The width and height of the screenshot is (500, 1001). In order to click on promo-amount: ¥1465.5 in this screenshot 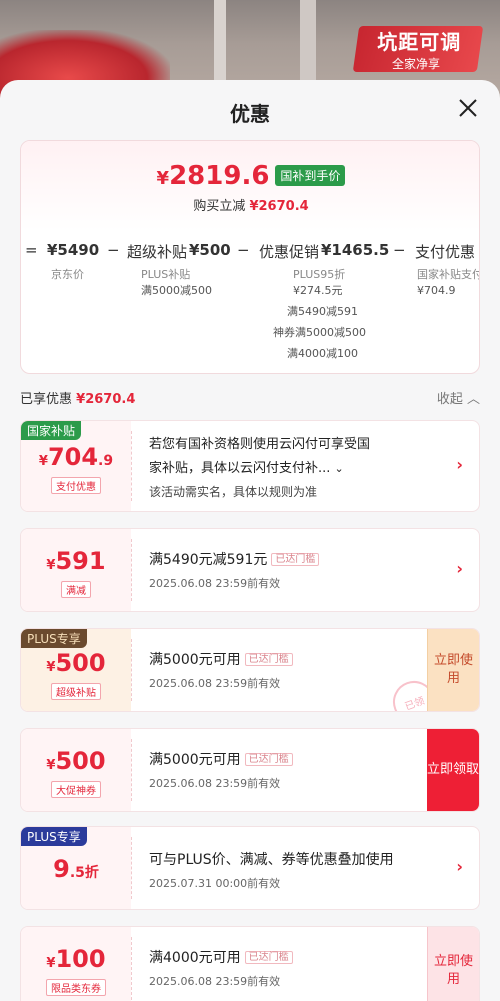, I will do `click(355, 250)`.